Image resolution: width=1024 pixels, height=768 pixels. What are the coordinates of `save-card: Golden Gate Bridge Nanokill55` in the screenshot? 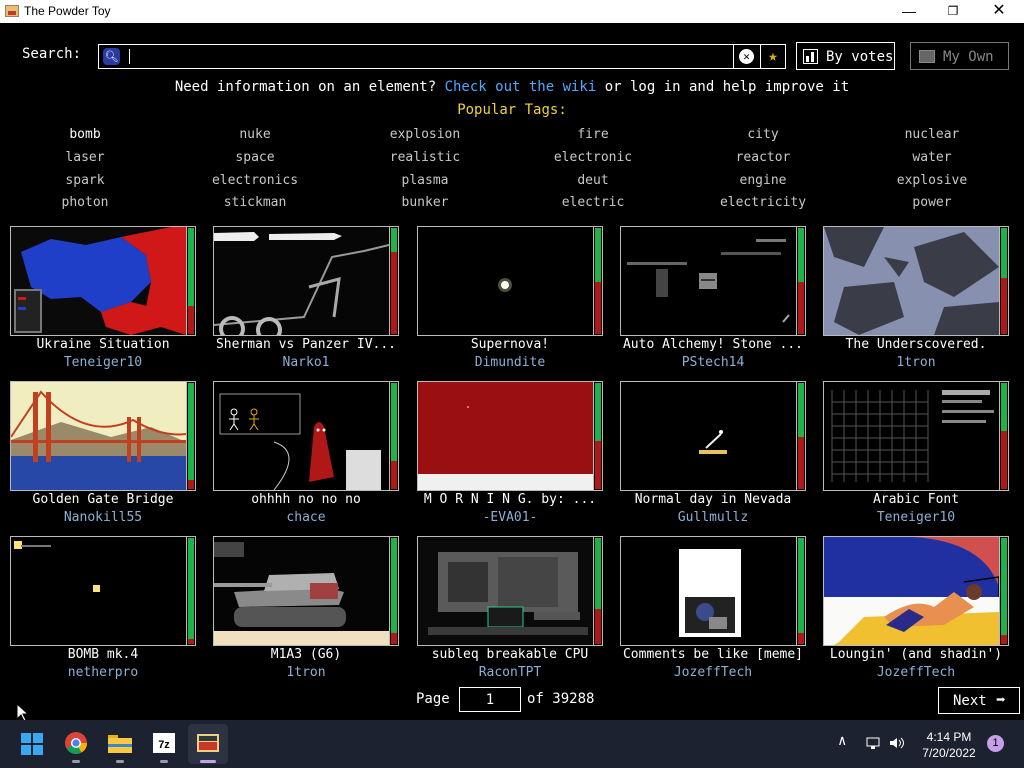 It's located at (105, 455).